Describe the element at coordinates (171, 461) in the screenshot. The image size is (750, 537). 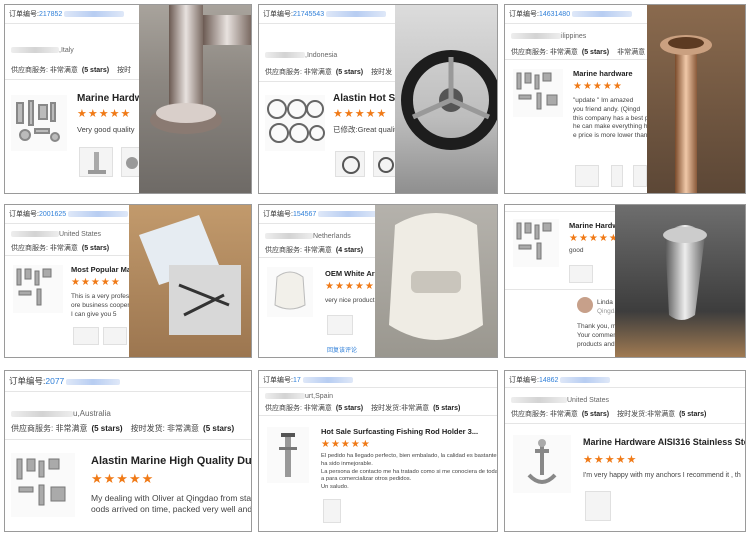
I see `product-title: Alastin Marine High Quality Dura` at that location.